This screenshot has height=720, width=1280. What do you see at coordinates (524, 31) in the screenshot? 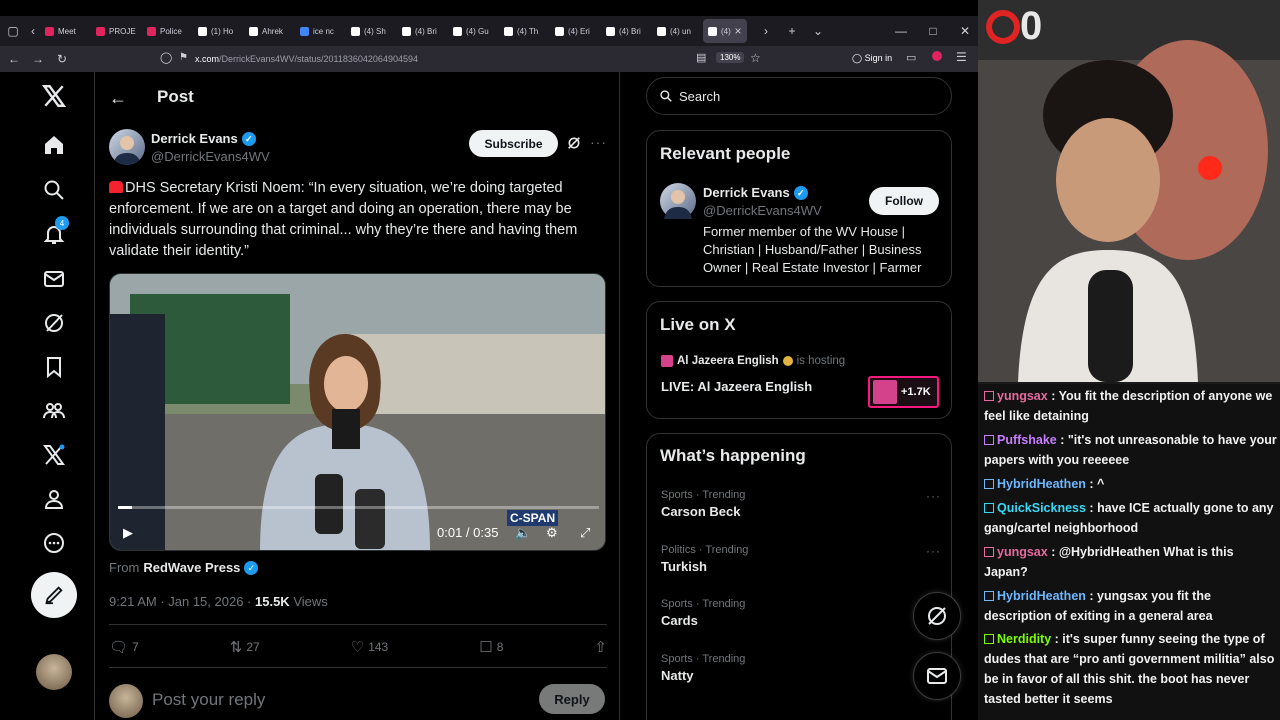
I see `browser-tab: (4) Th` at bounding box center [524, 31].